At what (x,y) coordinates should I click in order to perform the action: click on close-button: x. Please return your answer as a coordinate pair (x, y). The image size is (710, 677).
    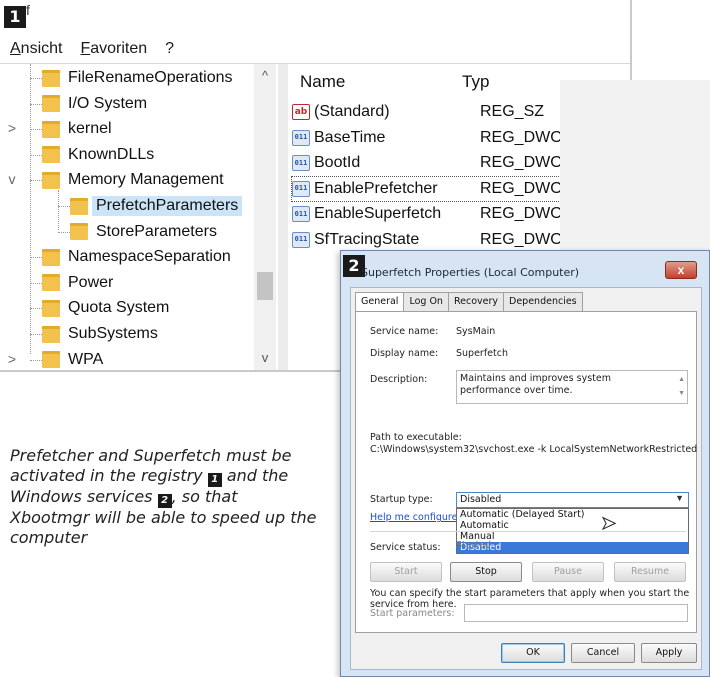
    Looking at the image, I should click on (681, 270).